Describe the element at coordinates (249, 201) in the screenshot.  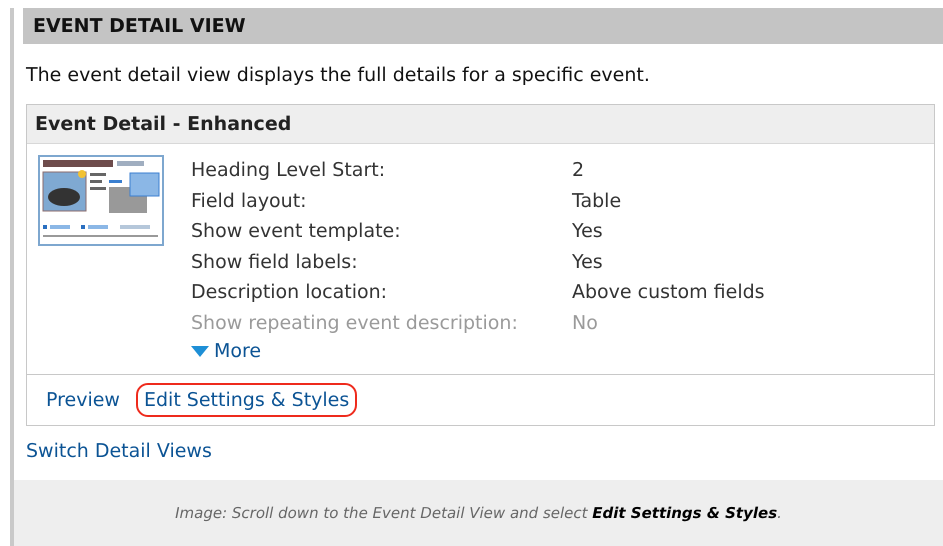
I see `setting-label: Field layout:` at that location.